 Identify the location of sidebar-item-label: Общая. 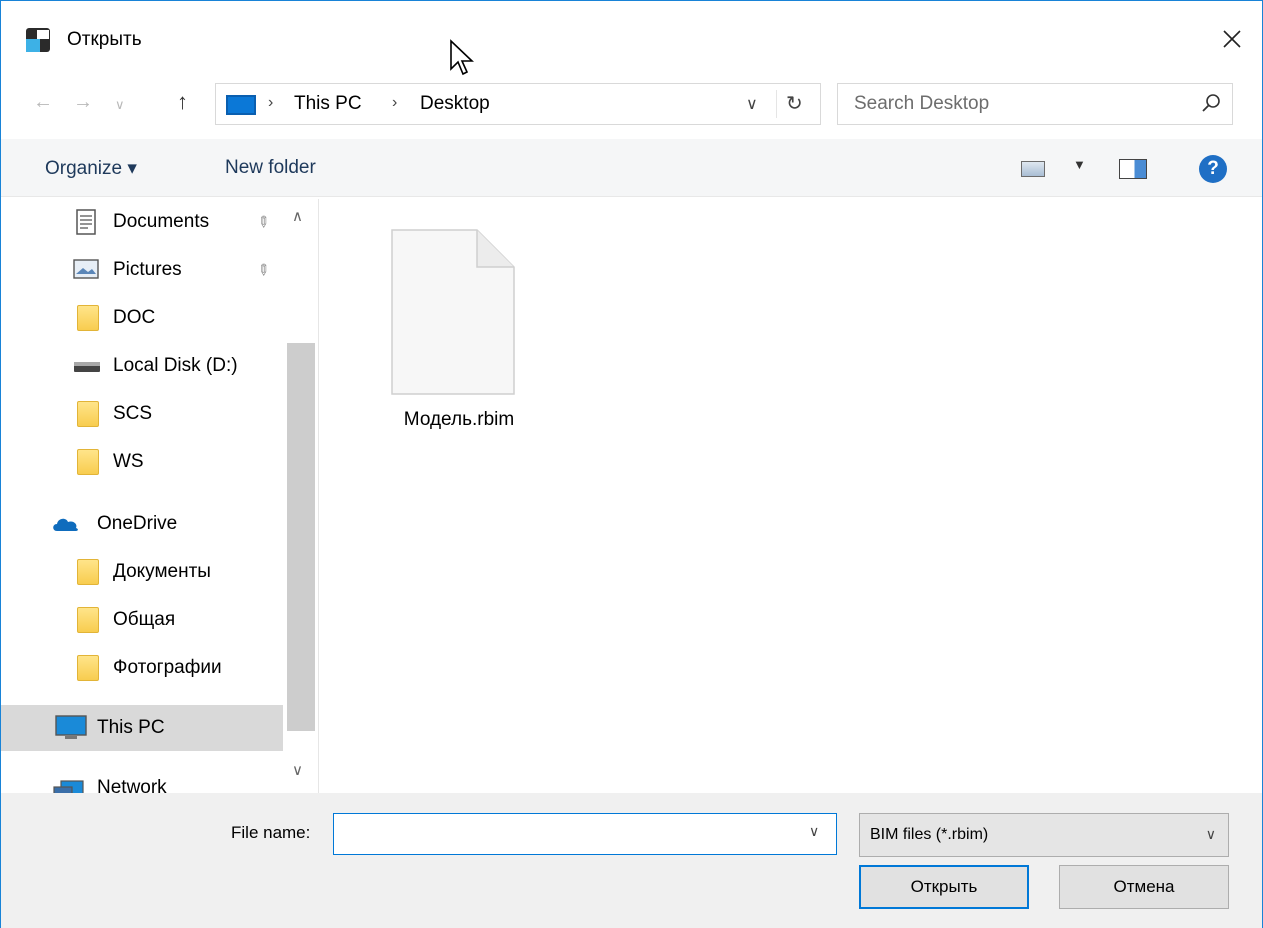
(144, 619).